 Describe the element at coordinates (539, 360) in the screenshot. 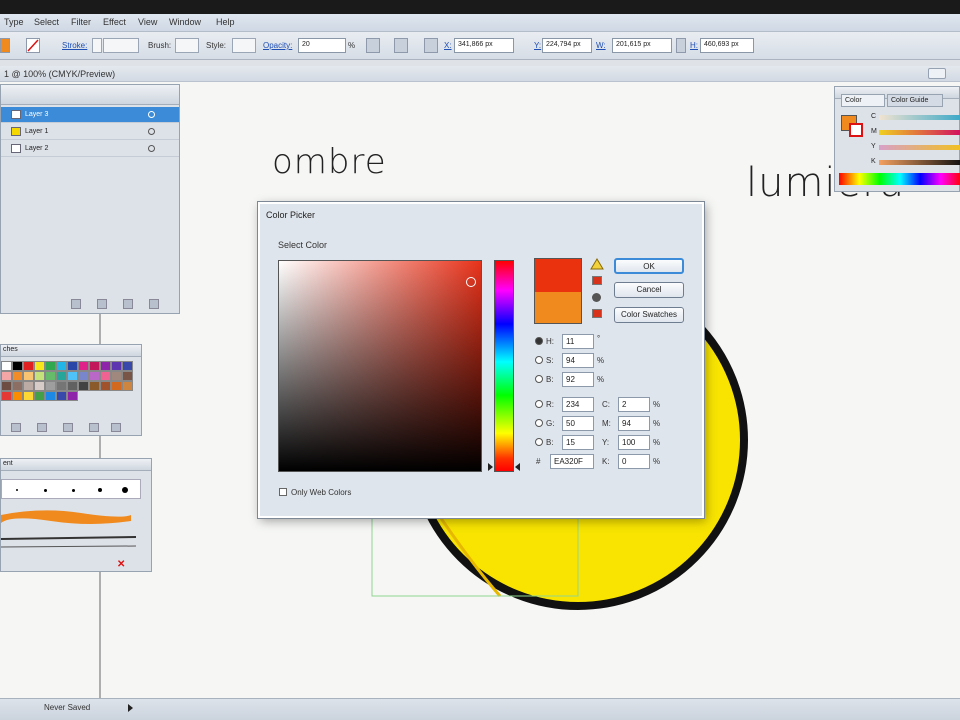

I see `s-radio` at that location.